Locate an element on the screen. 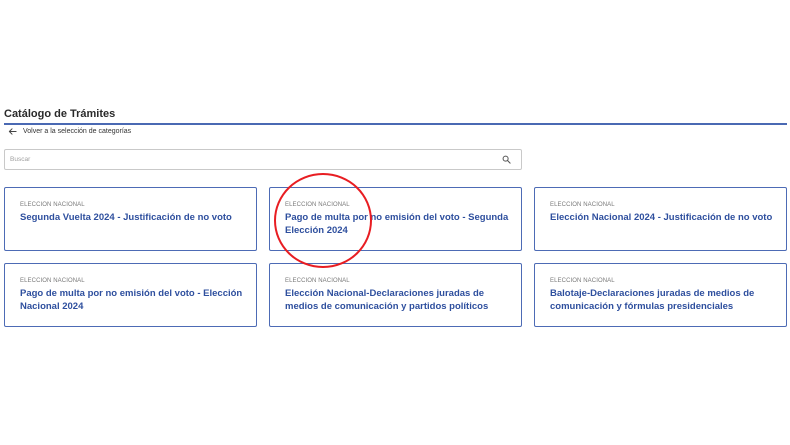 The image size is (790, 445). search-box is located at coordinates (263, 159).